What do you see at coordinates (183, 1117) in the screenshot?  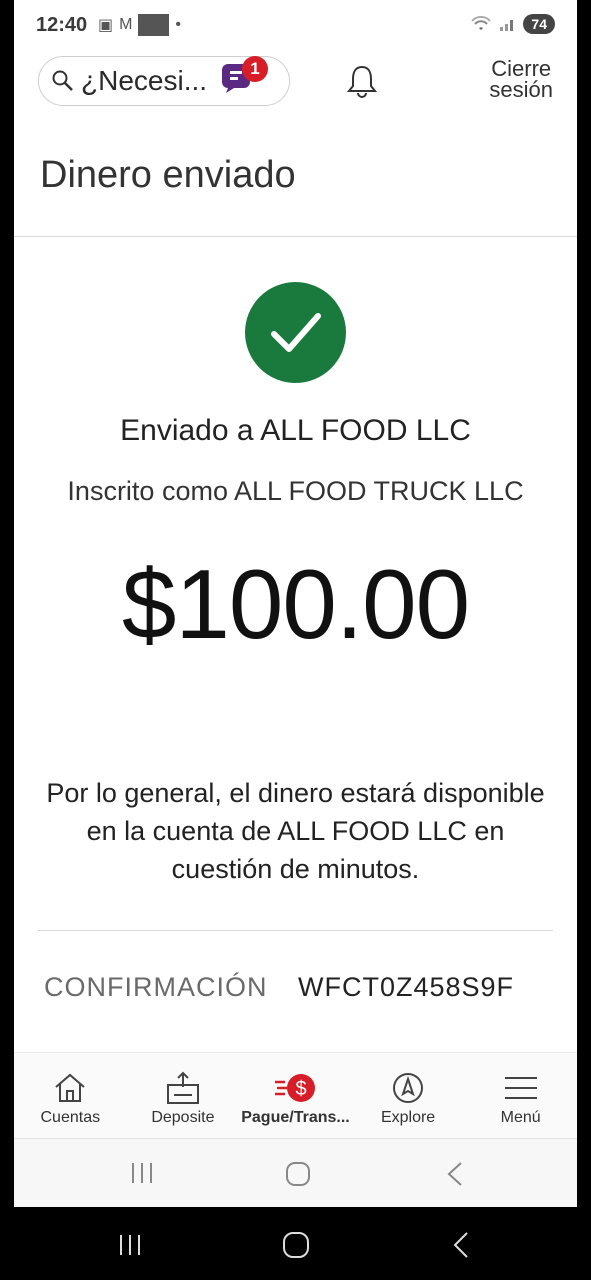 I see `nav-label: Deposite` at bounding box center [183, 1117].